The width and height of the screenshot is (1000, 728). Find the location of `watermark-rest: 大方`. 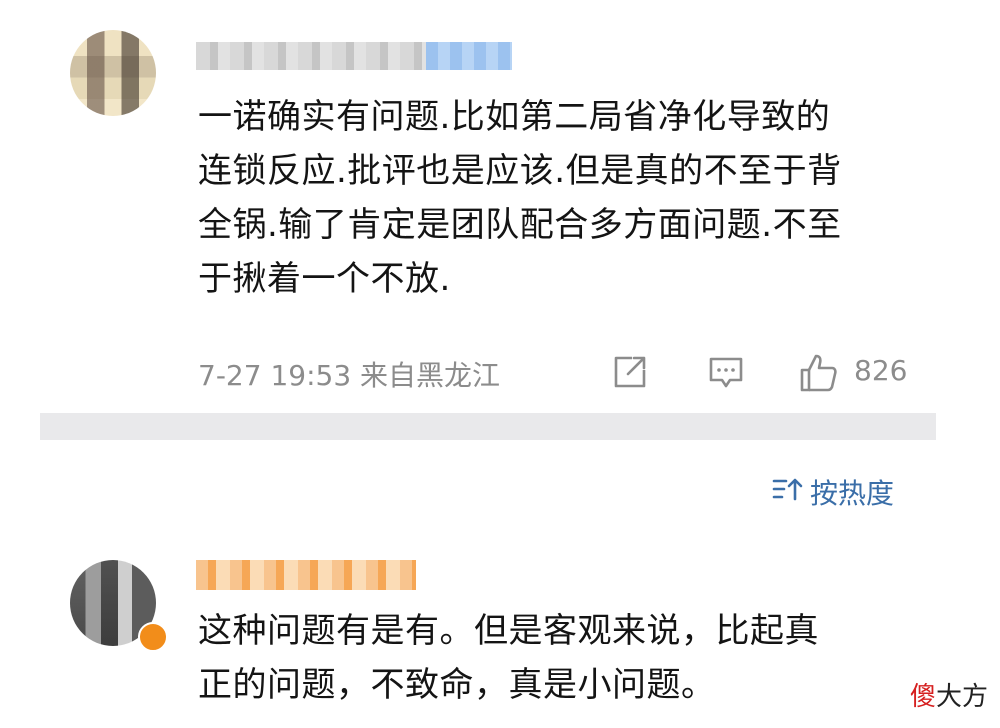

watermark-rest: 大方 is located at coordinates (962, 697).